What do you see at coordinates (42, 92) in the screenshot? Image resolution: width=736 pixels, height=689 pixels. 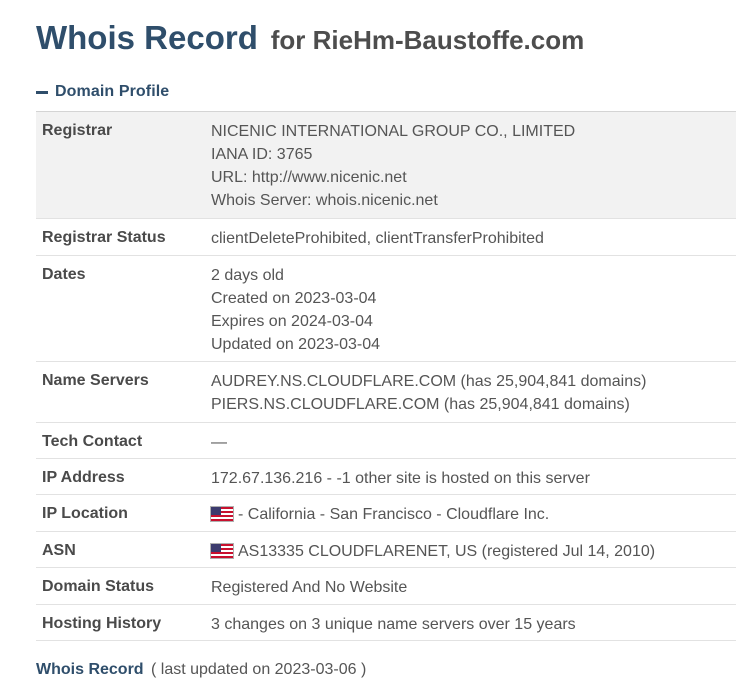 I see `minus-icon` at bounding box center [42, 92].